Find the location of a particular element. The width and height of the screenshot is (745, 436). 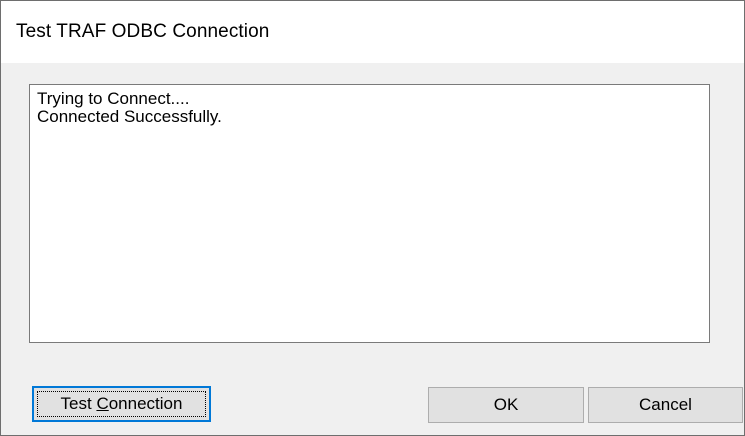

dialog-title: Test TRAF ODBC Connection is located at coordinates (143, 31).